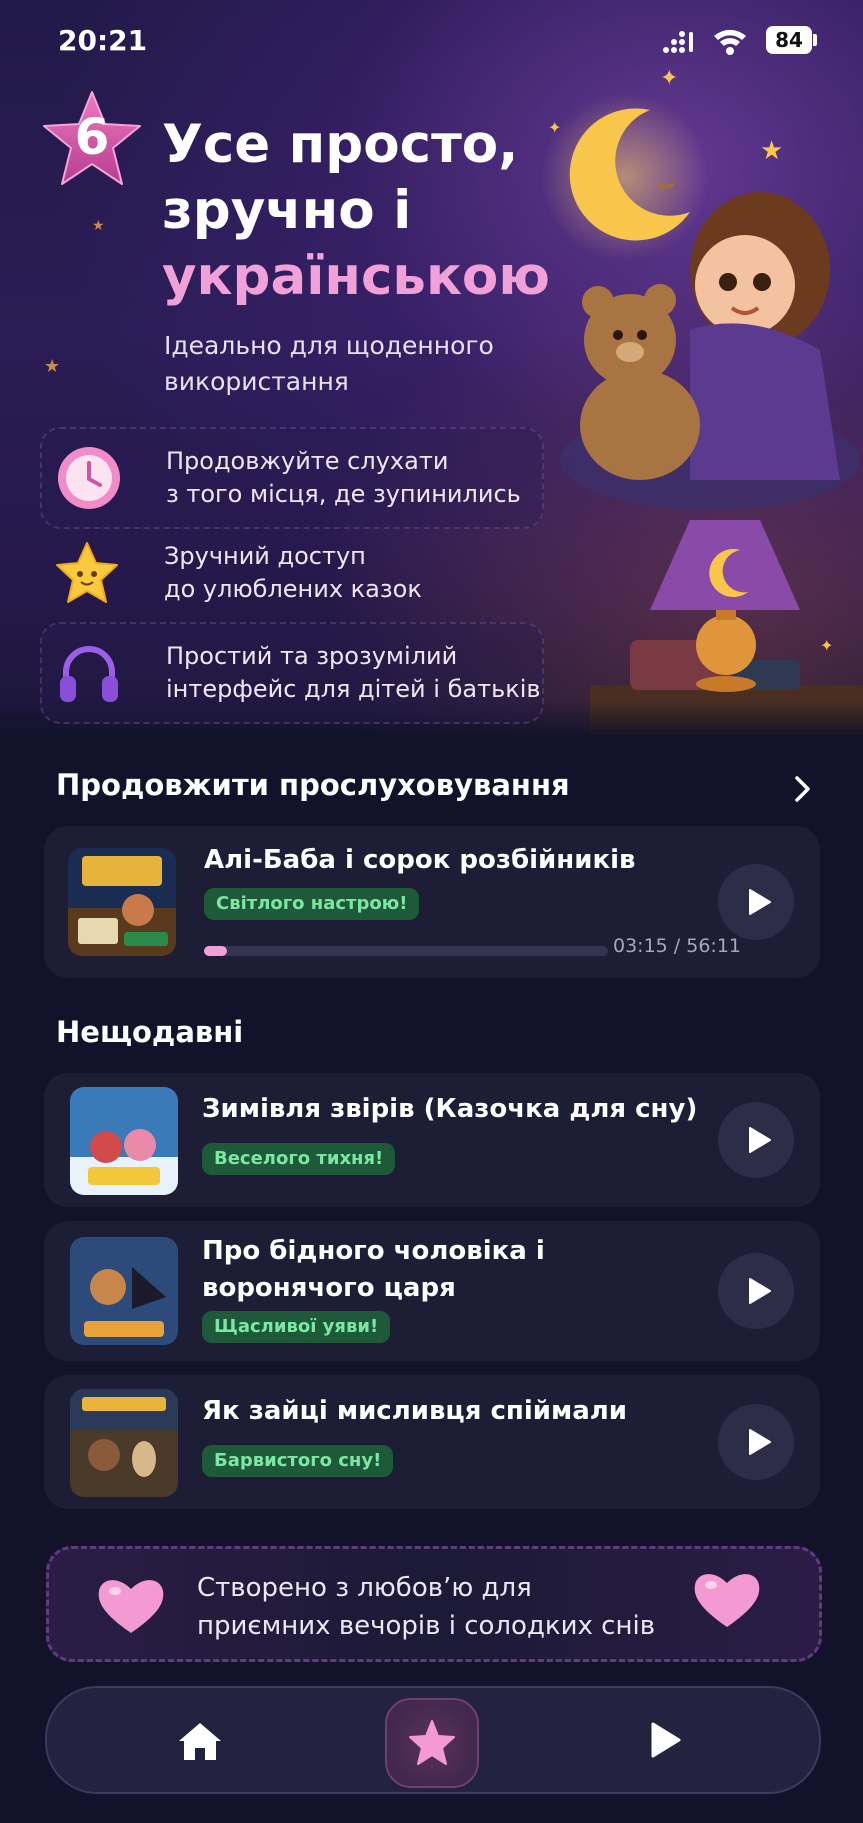  What do you see at coordinates (815, 40) in the screenshot?
I see `battery-tip` at bounding box center [815, 40].